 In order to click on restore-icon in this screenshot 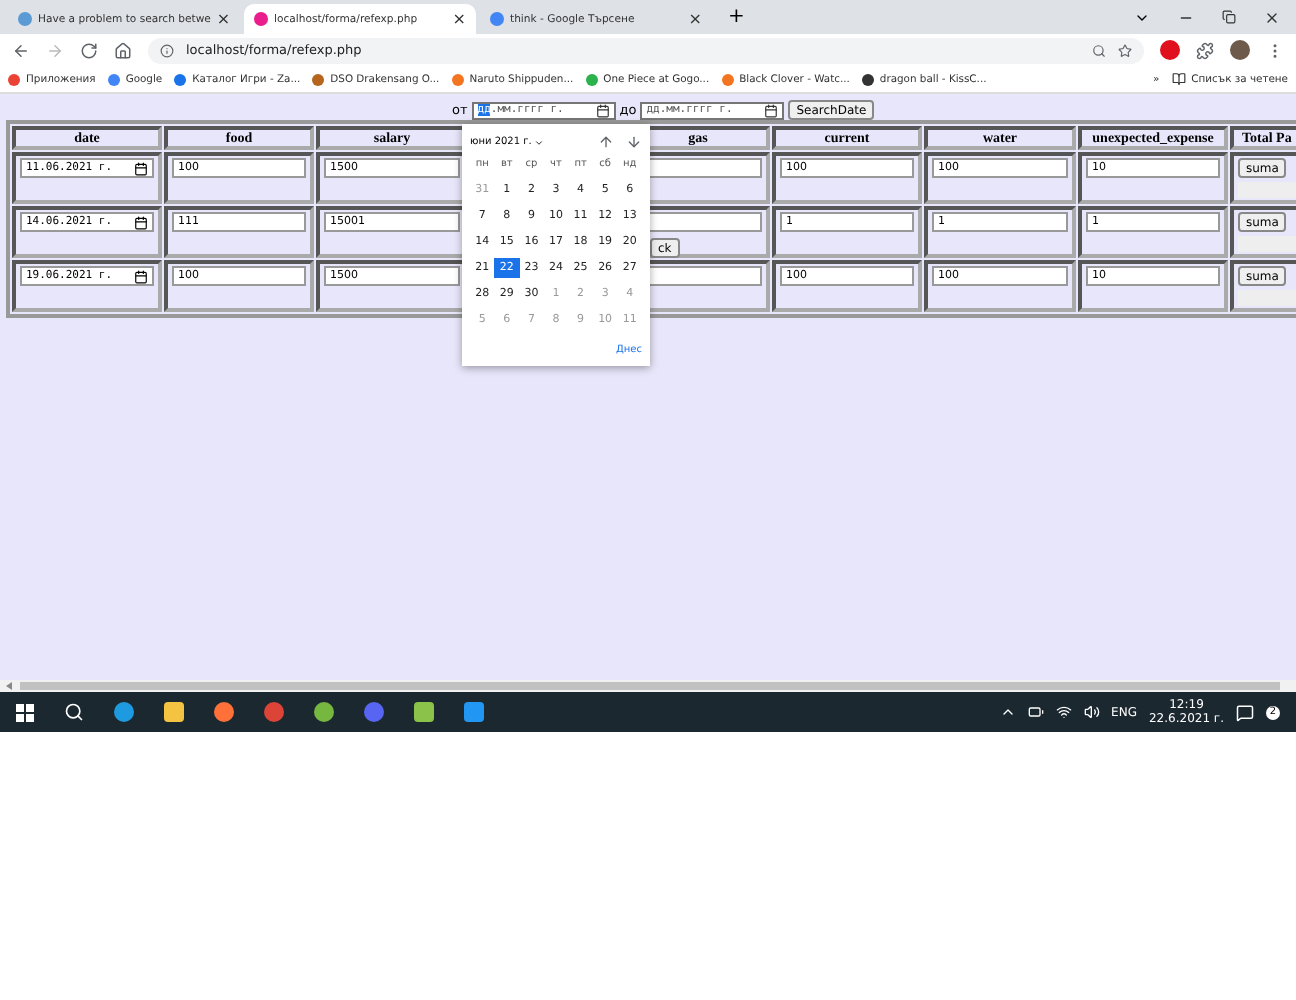, I will do `click(1229, 17)`.